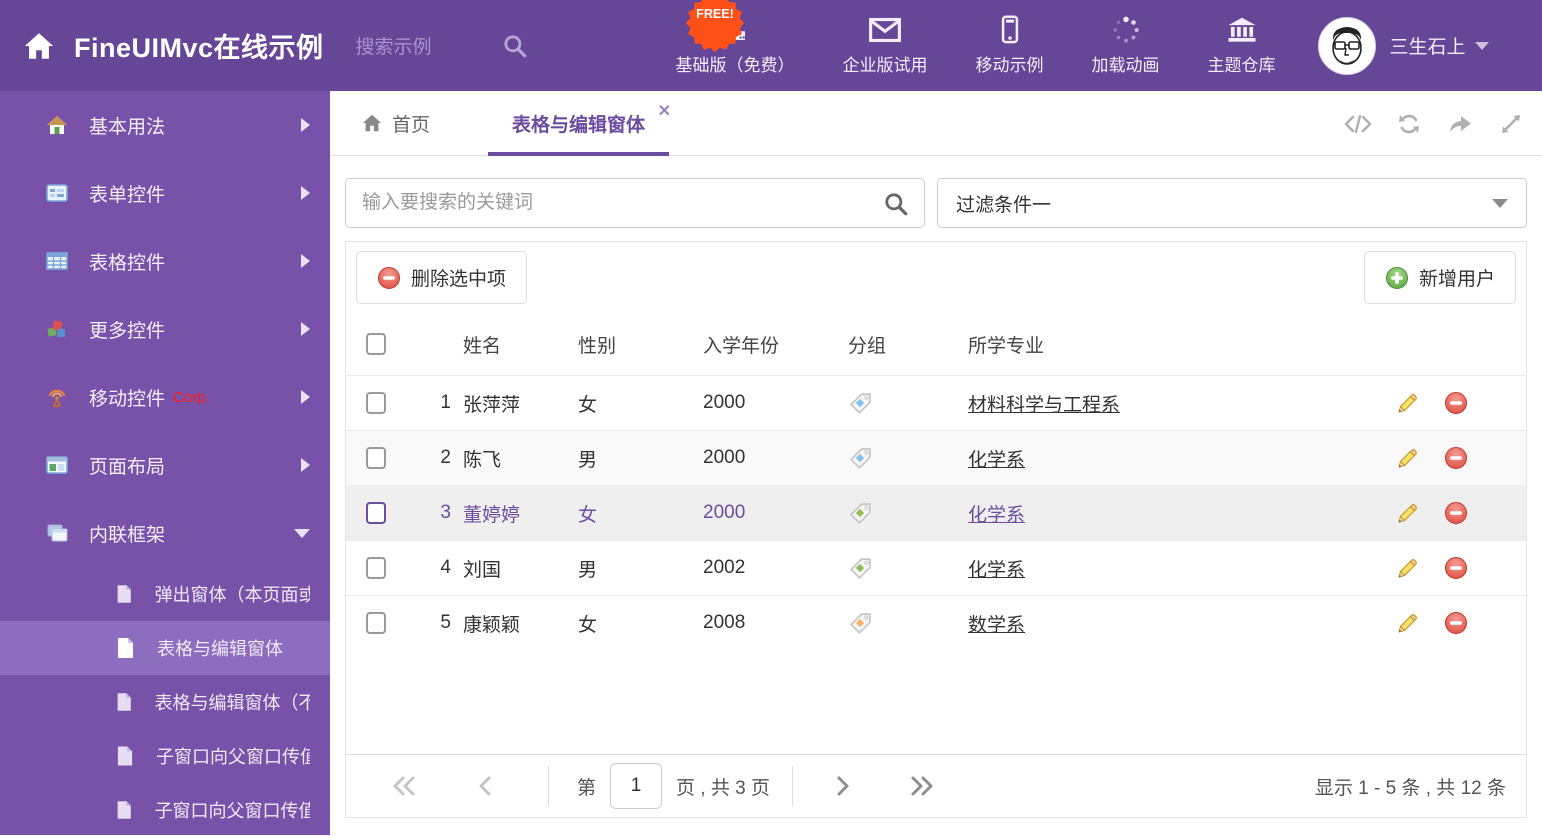  Describe the element at coordinates (715, 26) in the screenshot. I see `free-badge: FREE!` at that location.